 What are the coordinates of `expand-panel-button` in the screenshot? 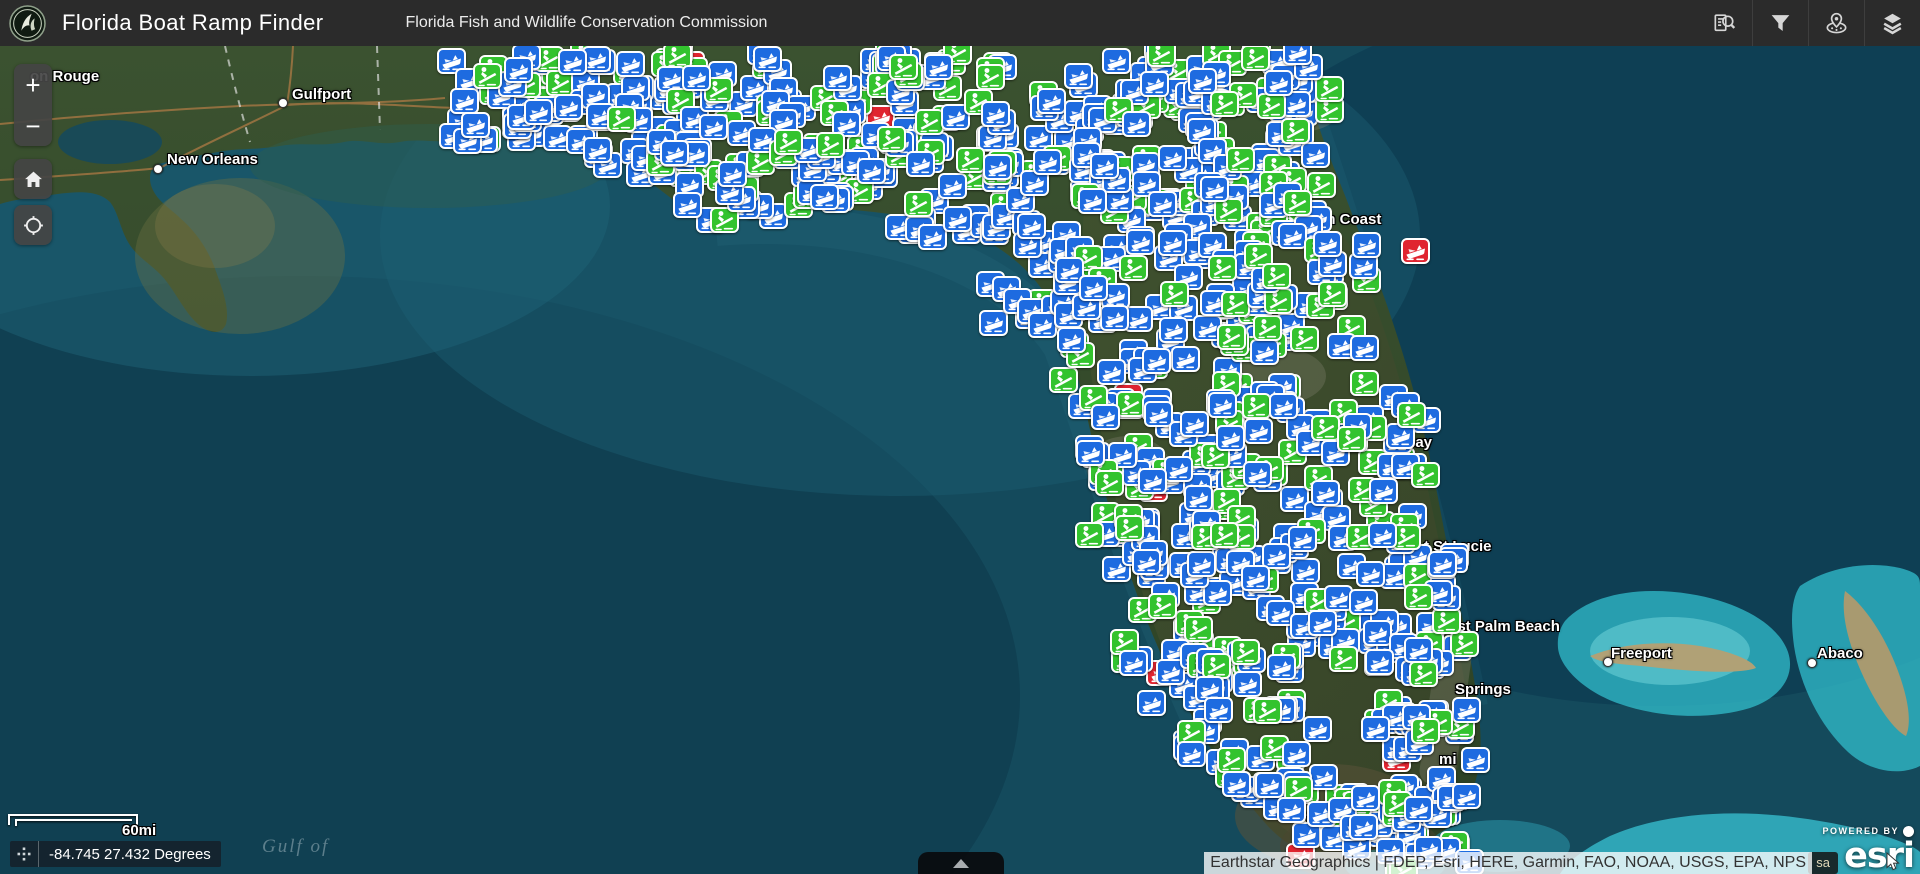 It's located at (961, 863).